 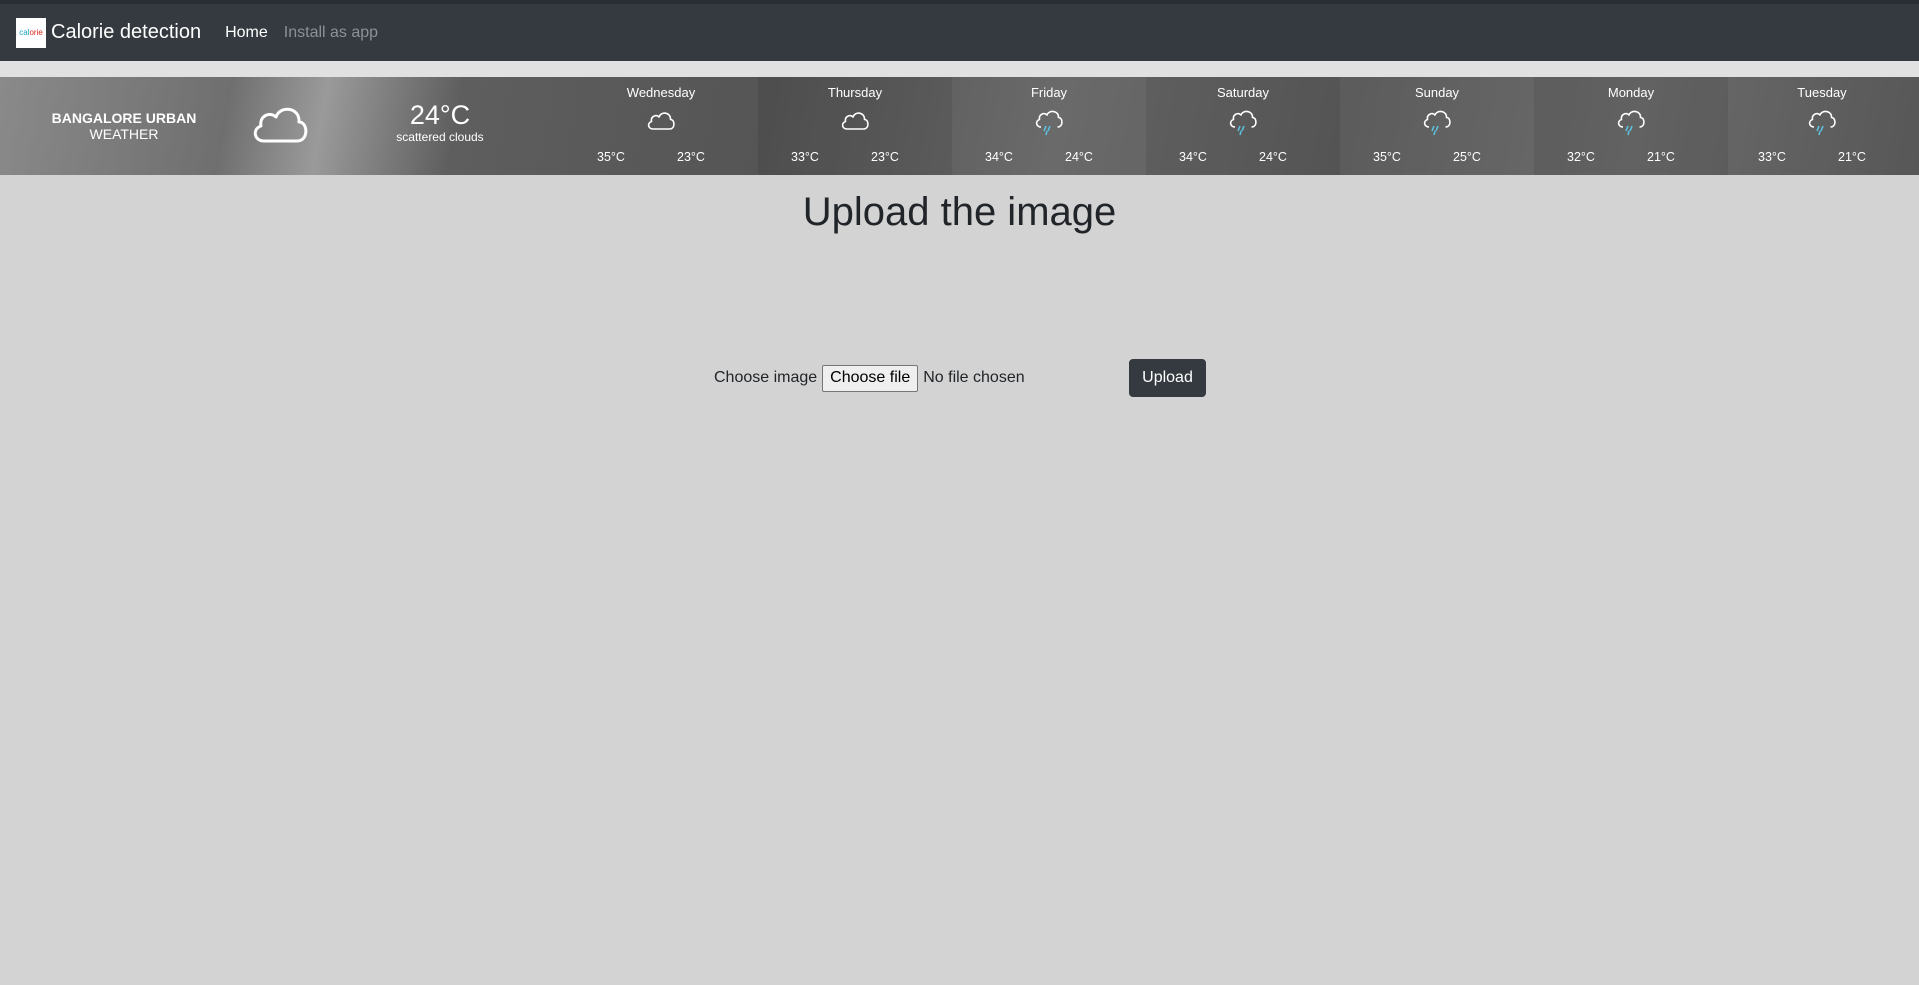 I want to click on file-status-text: No file chosen, so click(x=974, y=377).